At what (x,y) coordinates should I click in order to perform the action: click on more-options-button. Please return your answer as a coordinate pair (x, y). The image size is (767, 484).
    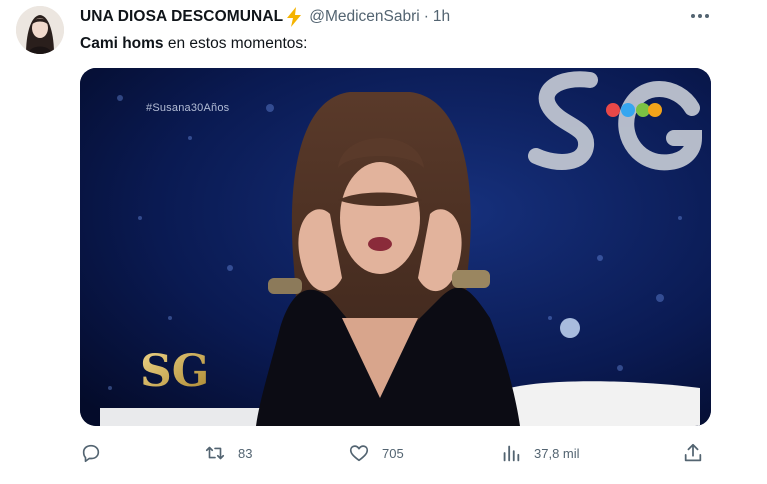
    Looking at the image, I should click on (700, 16).